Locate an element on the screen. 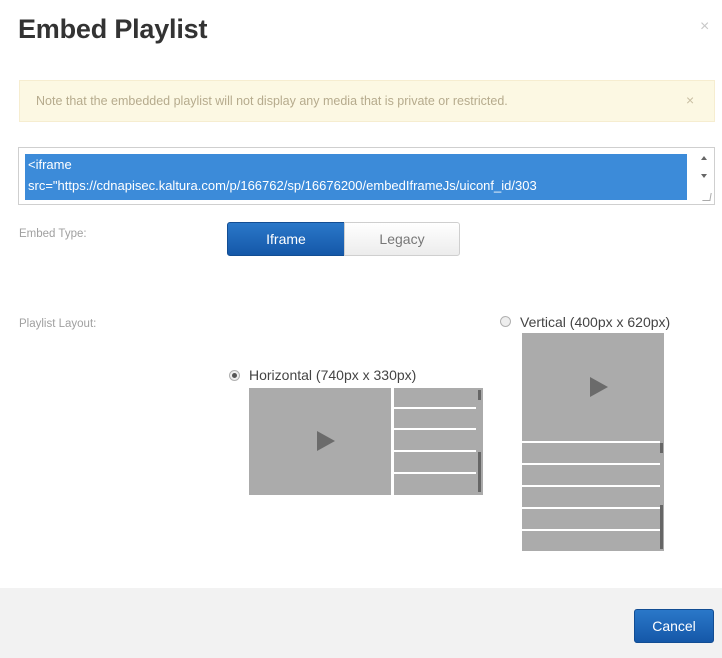  vertical-radio-icon is located at coordinates (505, 321).